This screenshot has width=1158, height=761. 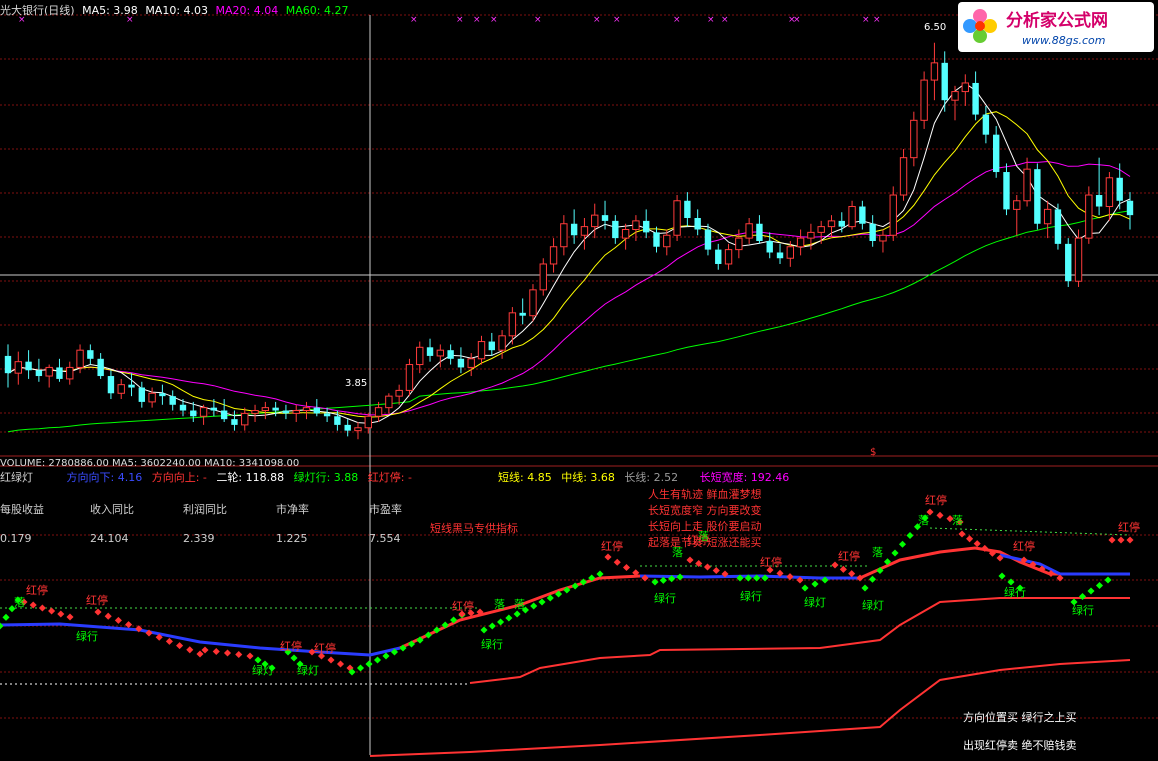 I want to click on fundamental-header: 收入同比, so click(x=112, y=509).